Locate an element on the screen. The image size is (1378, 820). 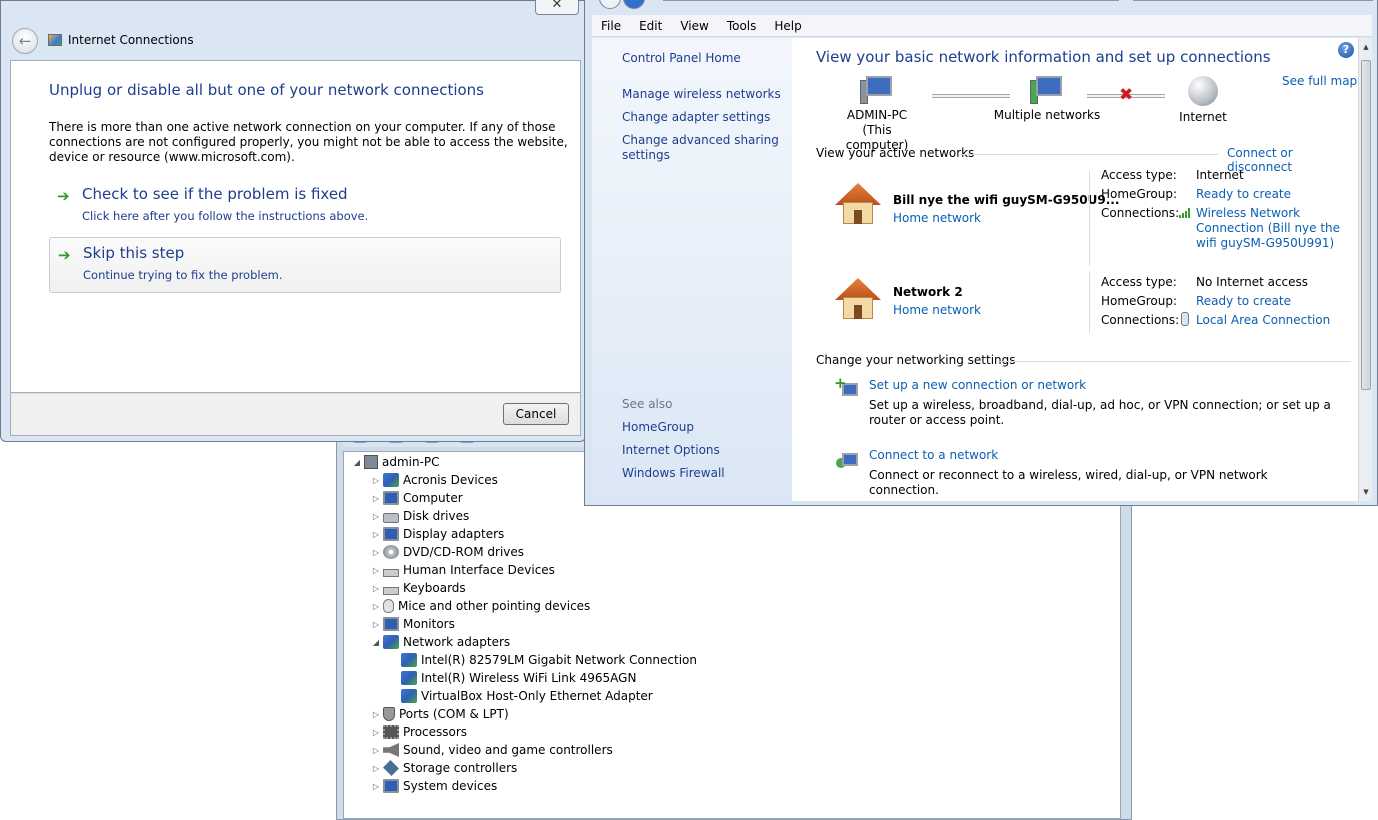
forward-nav-button is located at coordinates (634, 4).